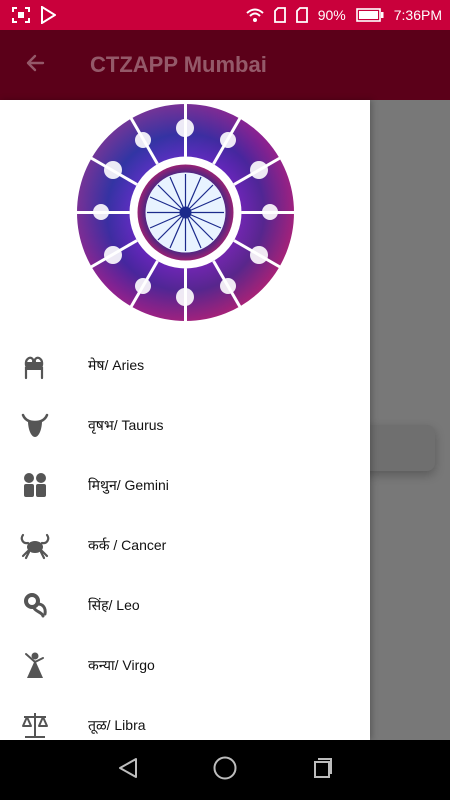  Describe the element at coordinates (322, 770) in the screenshot. I see `recents-square-icon` at that location.